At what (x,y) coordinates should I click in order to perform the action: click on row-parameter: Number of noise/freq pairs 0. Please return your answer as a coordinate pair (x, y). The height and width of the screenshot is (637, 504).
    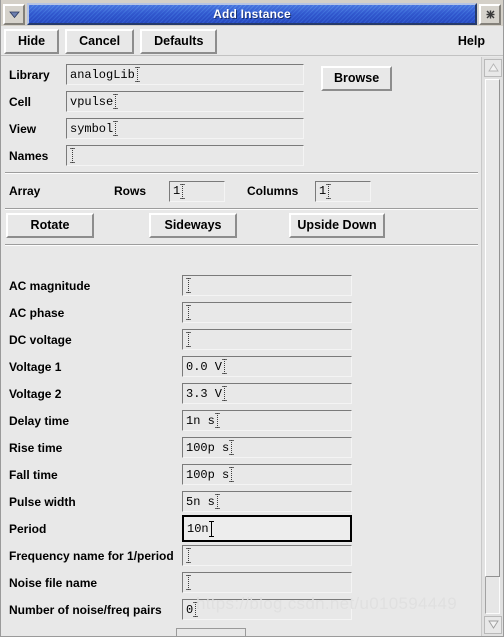
    Looking at the image, I should click on (241, 609).